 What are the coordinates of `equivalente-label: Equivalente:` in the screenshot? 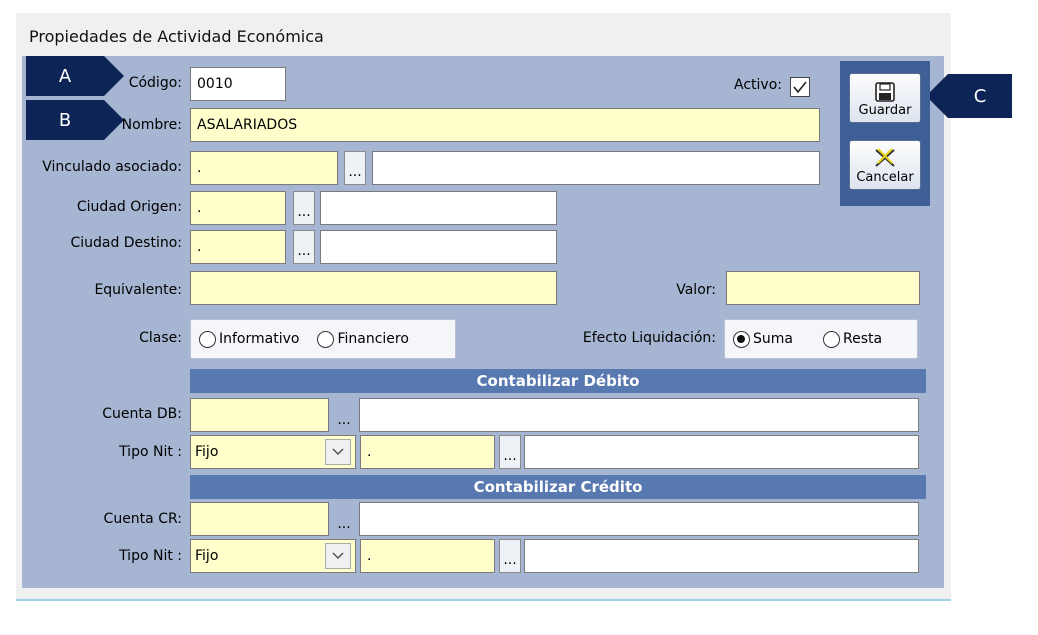 It's located at (138, 290).